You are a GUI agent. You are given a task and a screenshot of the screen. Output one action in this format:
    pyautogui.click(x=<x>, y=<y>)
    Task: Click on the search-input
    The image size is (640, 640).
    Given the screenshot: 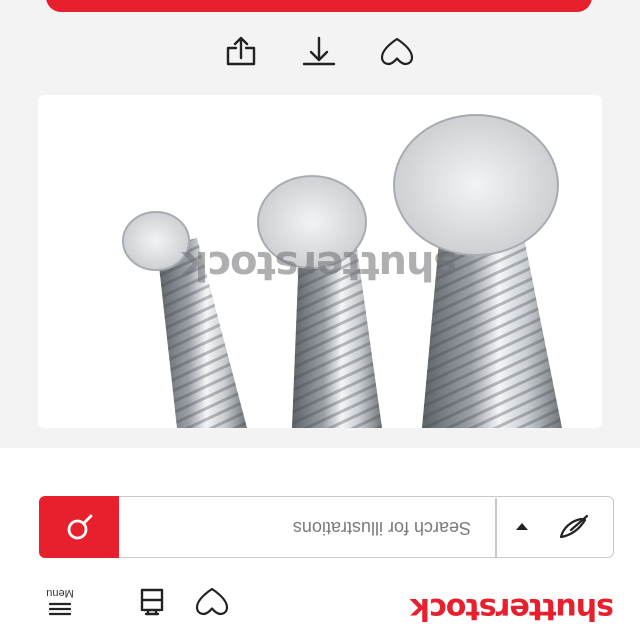 What is the action you would take?
    pyautogui.click(x=307, y=527)
    